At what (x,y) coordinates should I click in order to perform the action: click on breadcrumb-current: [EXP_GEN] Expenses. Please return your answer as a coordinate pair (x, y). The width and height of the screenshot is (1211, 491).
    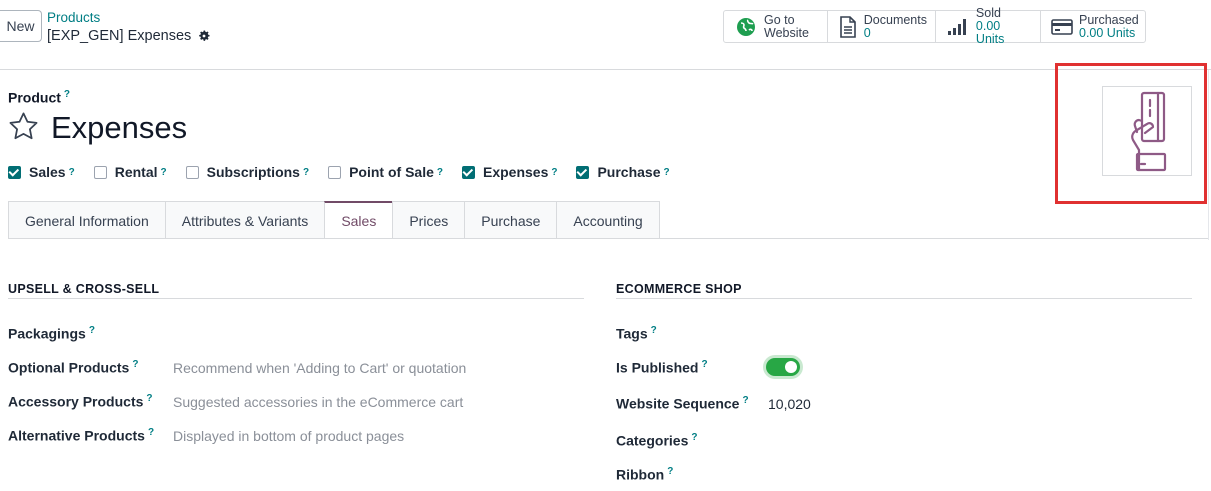
    Looking at the image, I should click on (129, 36).